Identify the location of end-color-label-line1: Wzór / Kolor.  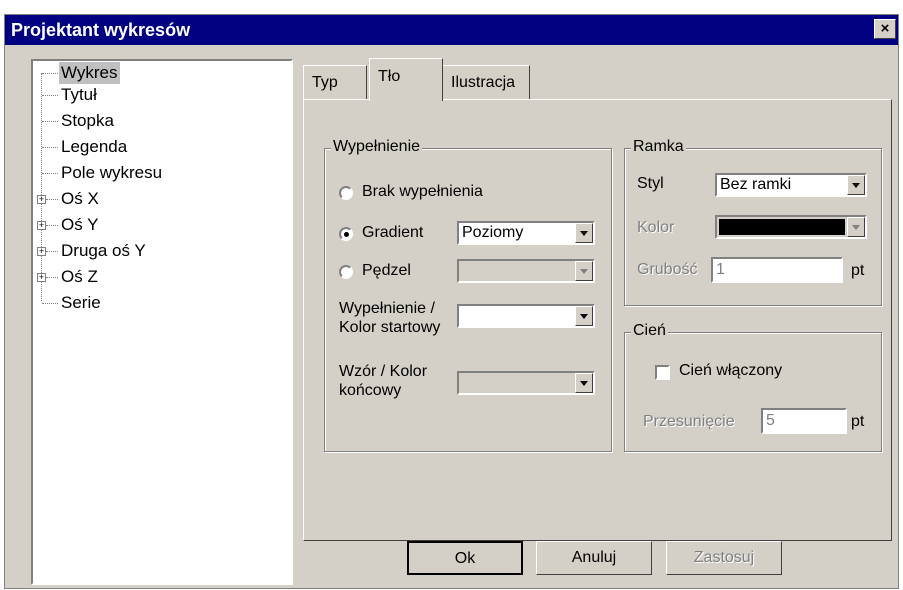
(383, 371).